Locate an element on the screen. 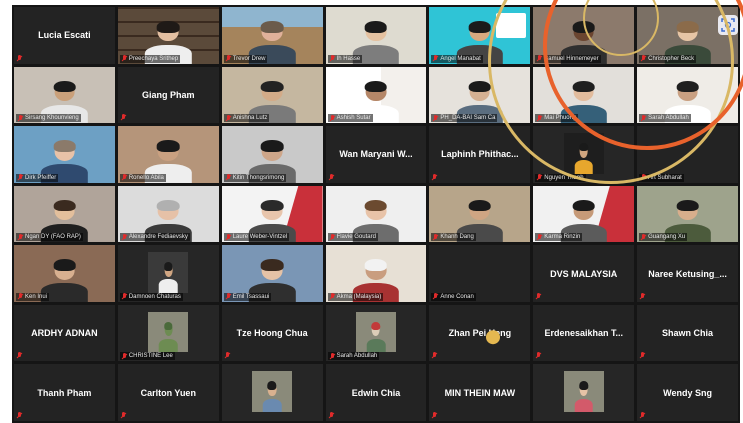  participant-tile-nguyen-thanh: Nguyen Thanh is located at coordinates (584, 154).